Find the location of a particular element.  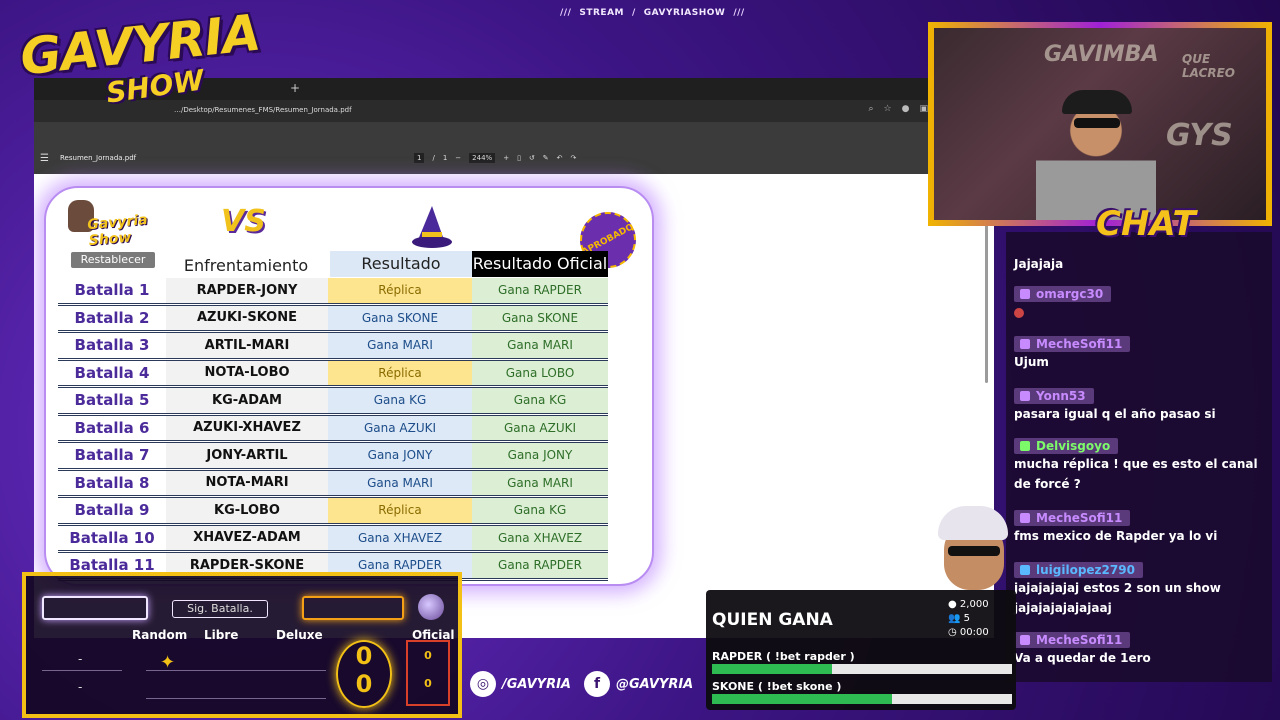

webcam-feed: GAVIMBA QUE LACREO GYS is located at coordinates (1100, 124).